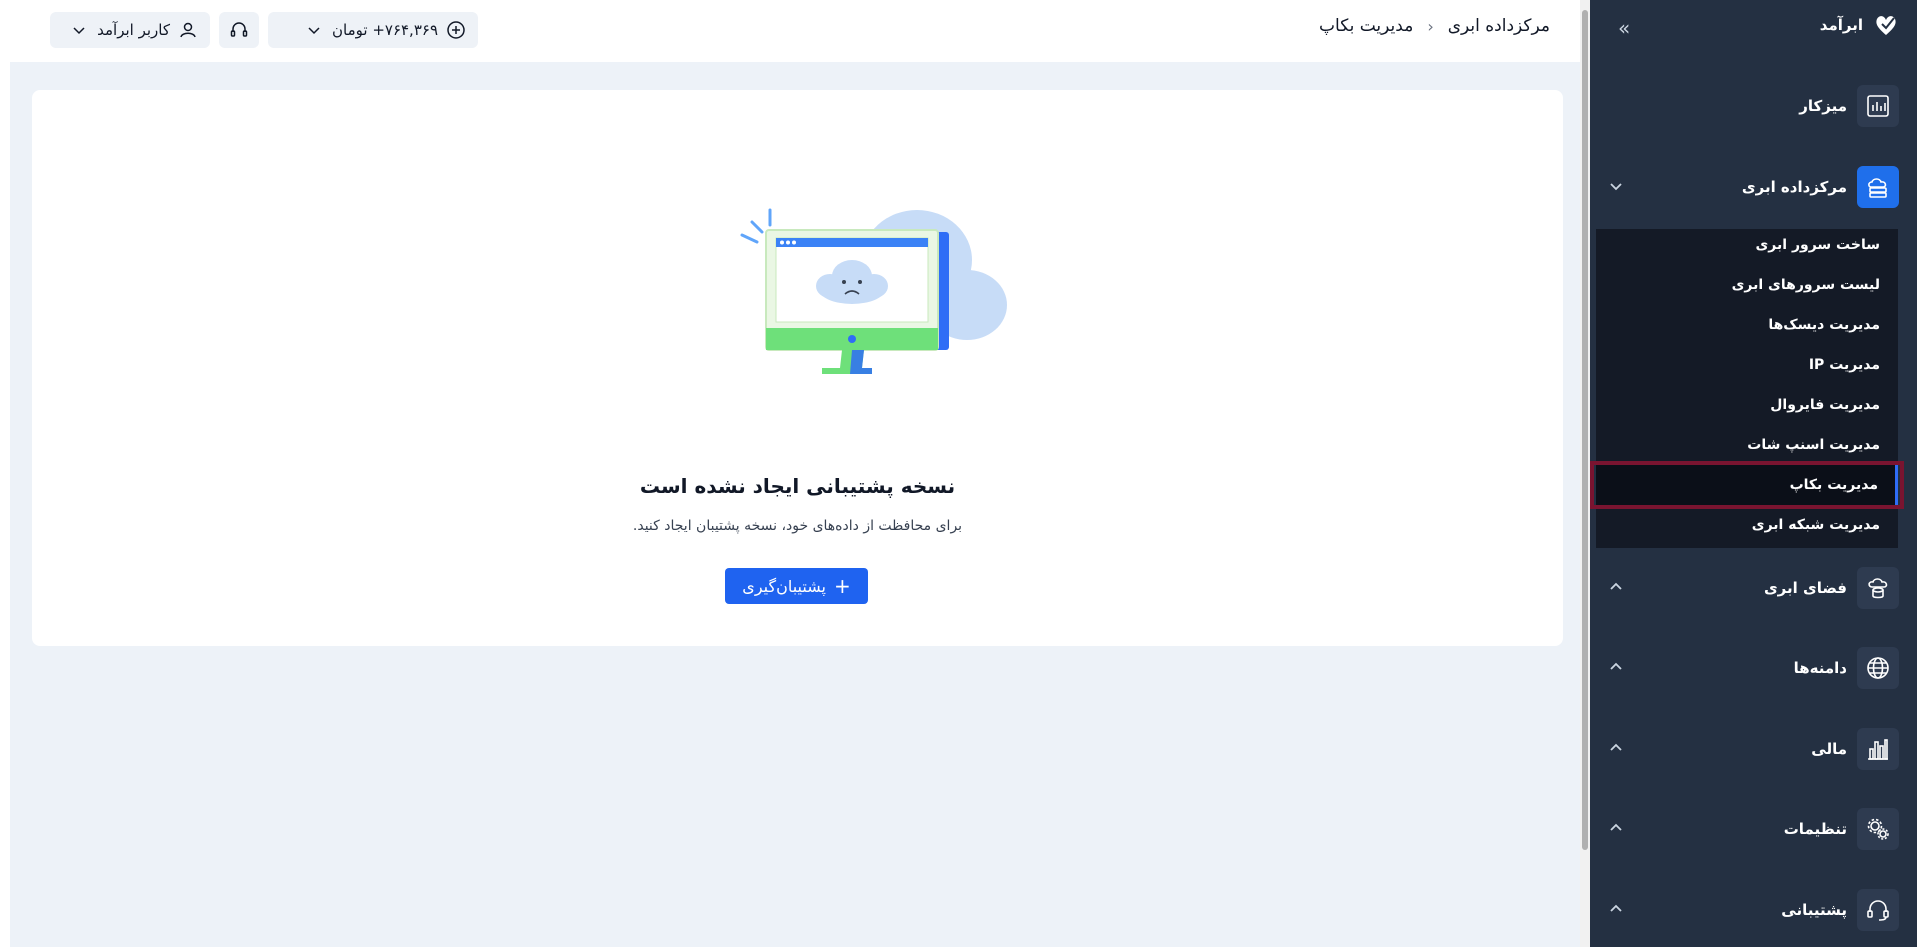  Describe the element at coordinates (1749, 749) in the screenshot. I see `sidebar-item-finance: مالی` at that location.